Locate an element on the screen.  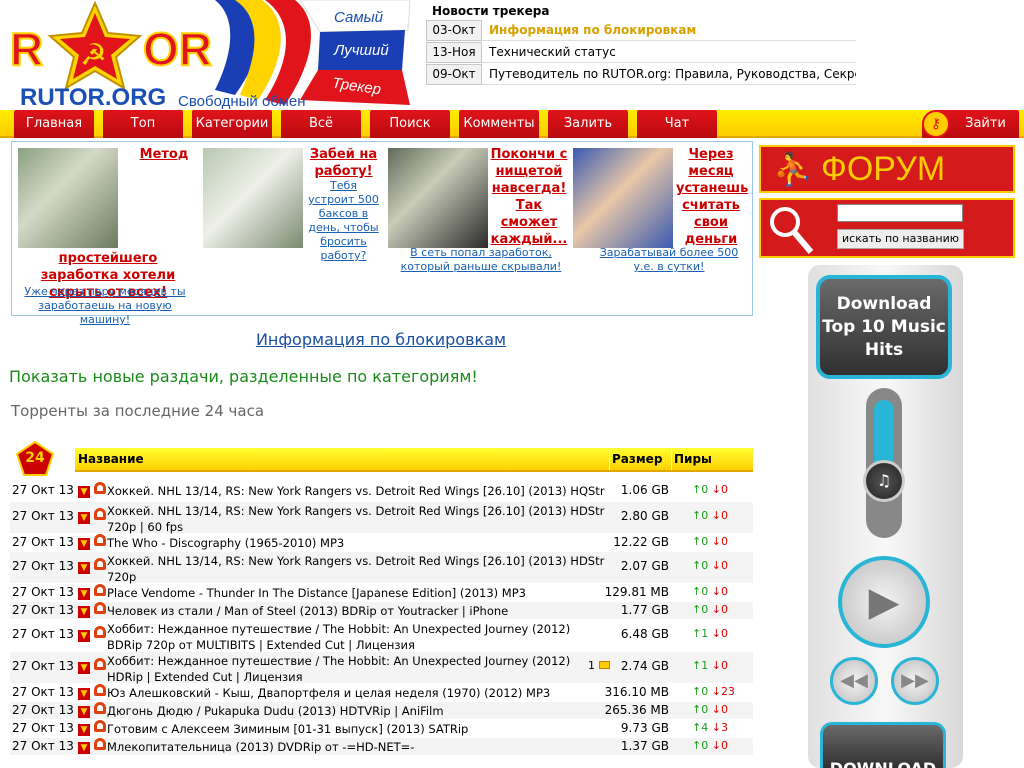
volume-knob: ♫ is located at coordinates (884, 481).